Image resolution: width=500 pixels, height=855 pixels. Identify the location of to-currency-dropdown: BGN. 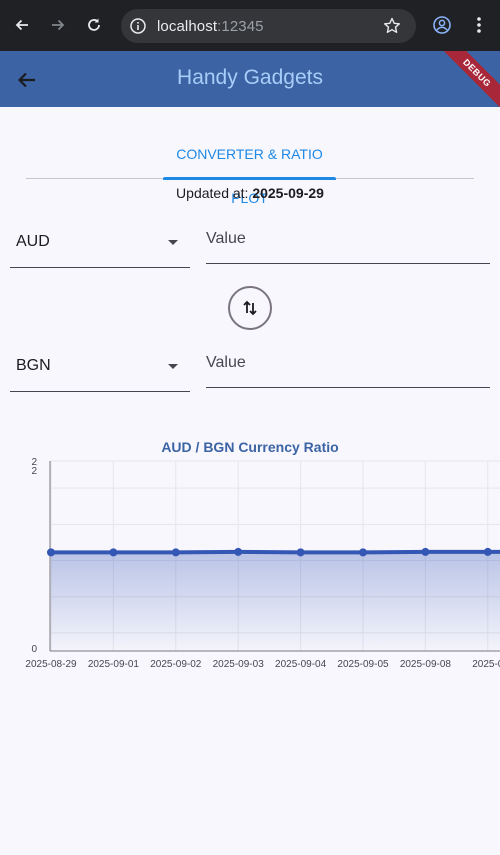
(100, 368).